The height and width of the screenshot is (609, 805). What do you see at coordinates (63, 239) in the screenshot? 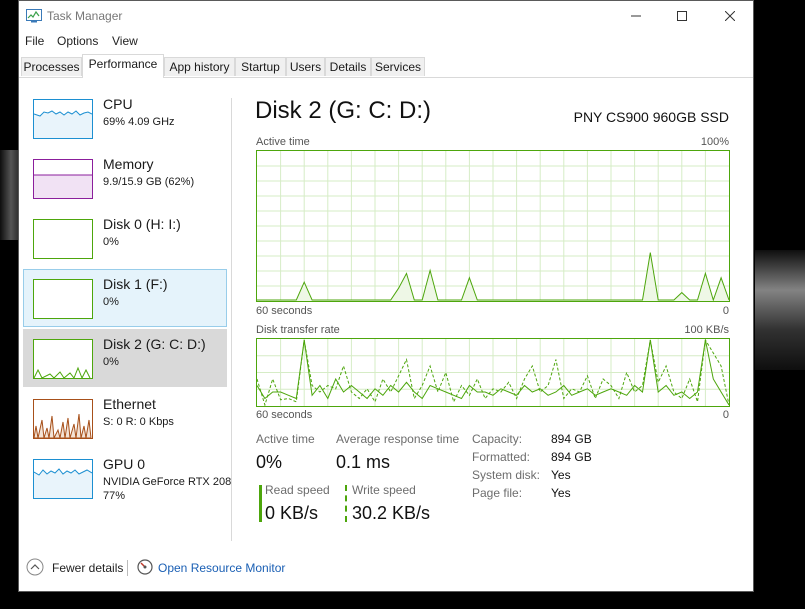
I see `disk-0-thumbnail` at bounding box center [63, 239].